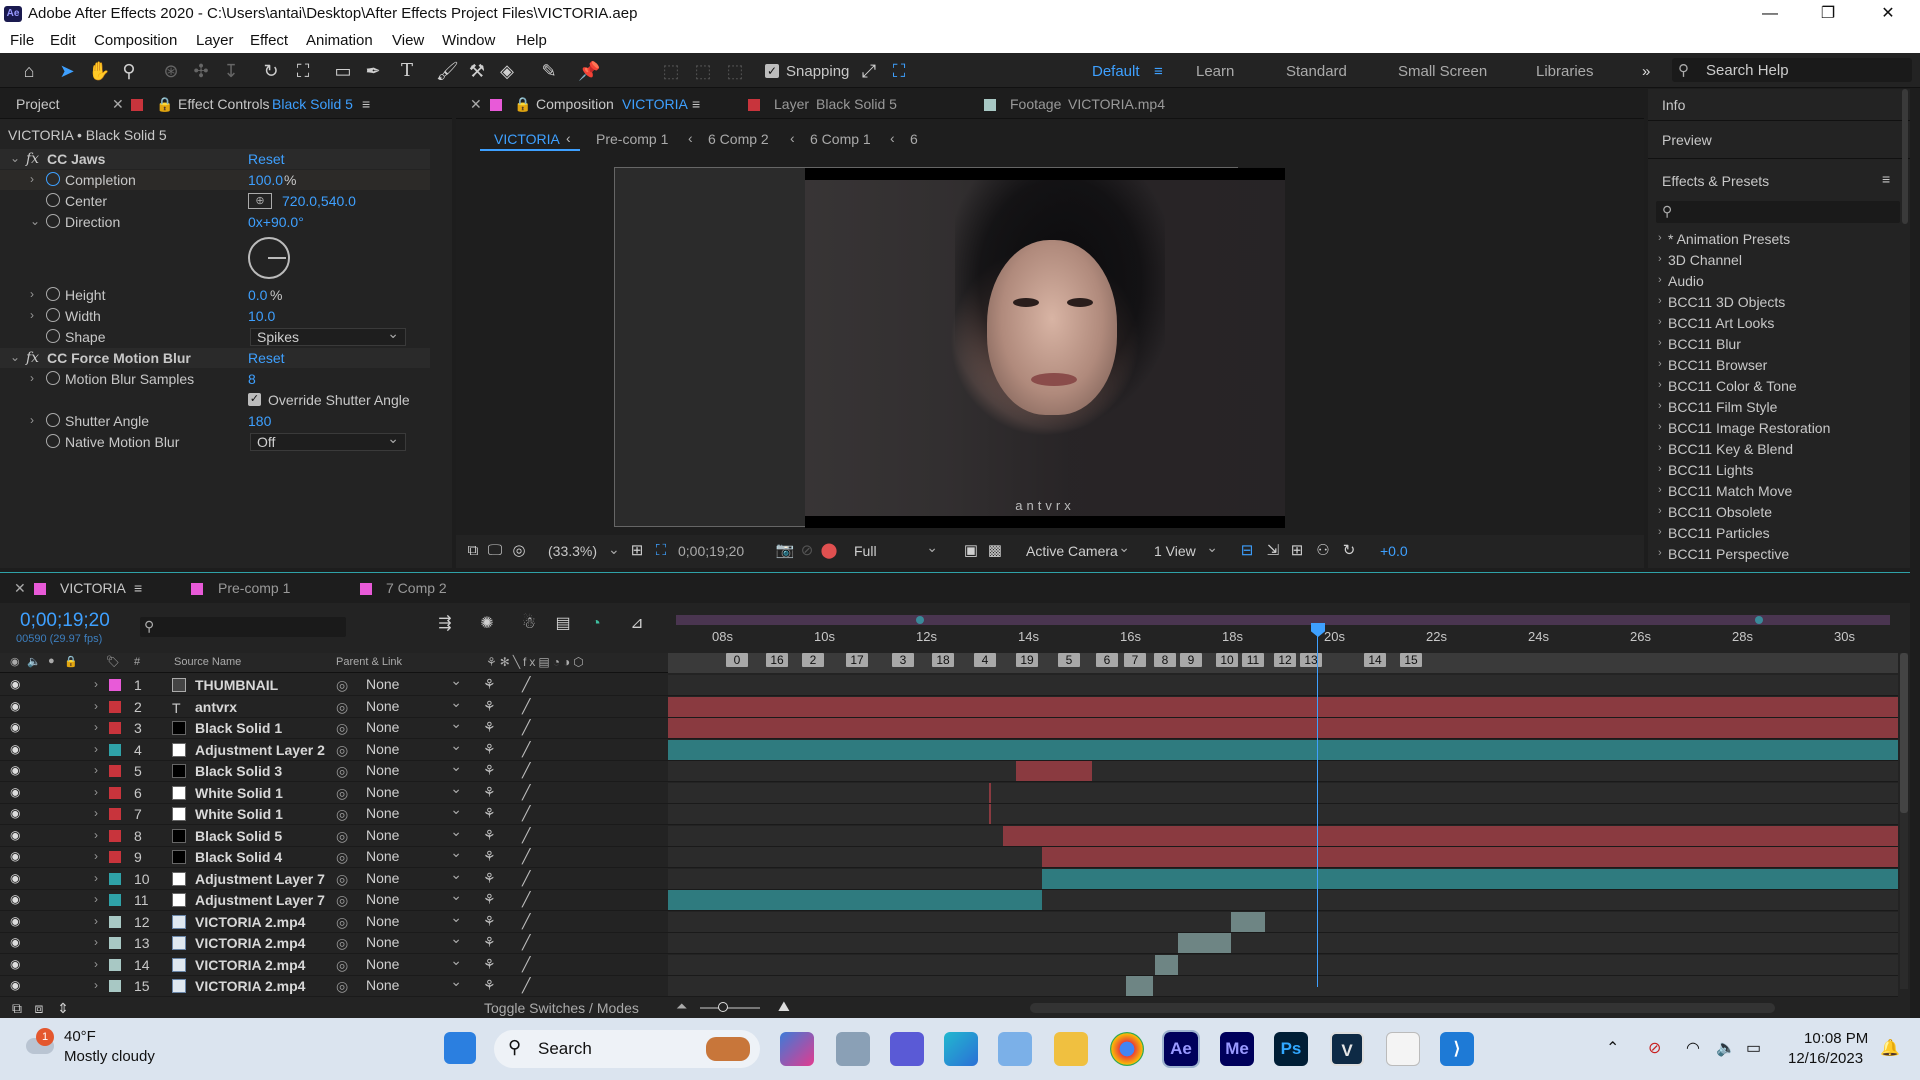  What do you see at coordinates (1291, 1049) in the screenshot?
I see `photoshop-taskbar-icon: Ps` at bounding box center [1291, 1049].